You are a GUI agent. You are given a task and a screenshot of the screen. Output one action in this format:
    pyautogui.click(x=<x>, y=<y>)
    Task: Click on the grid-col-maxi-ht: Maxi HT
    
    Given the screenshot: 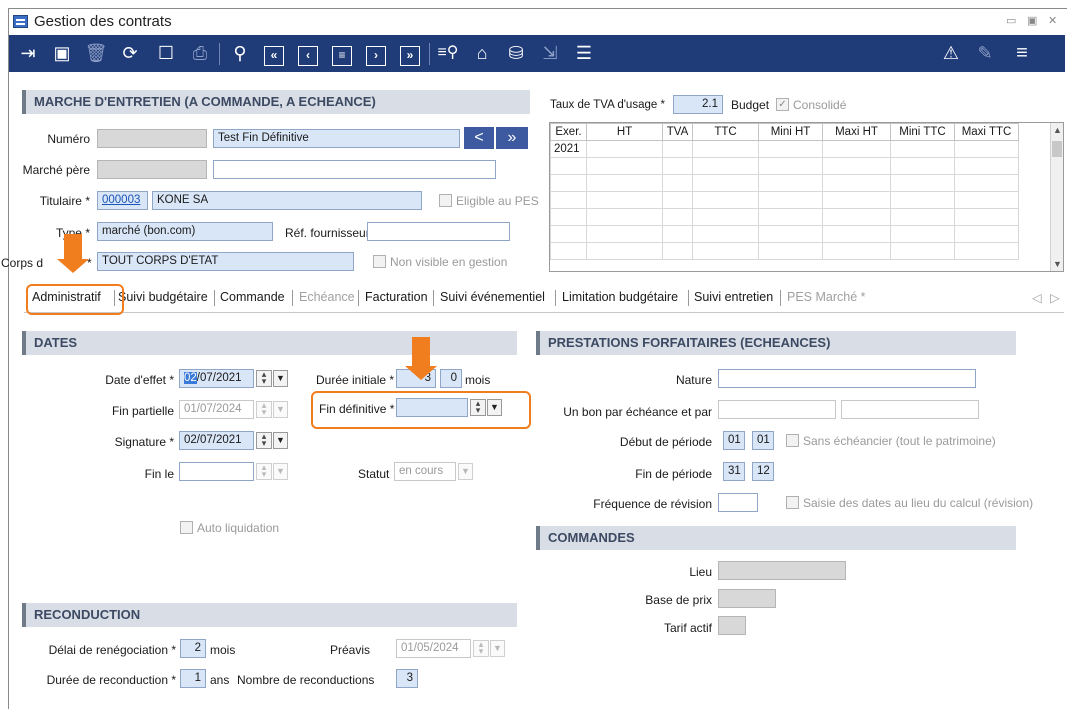 What is the action you would take?
    pyautogui.click(x=856, y=132)
    